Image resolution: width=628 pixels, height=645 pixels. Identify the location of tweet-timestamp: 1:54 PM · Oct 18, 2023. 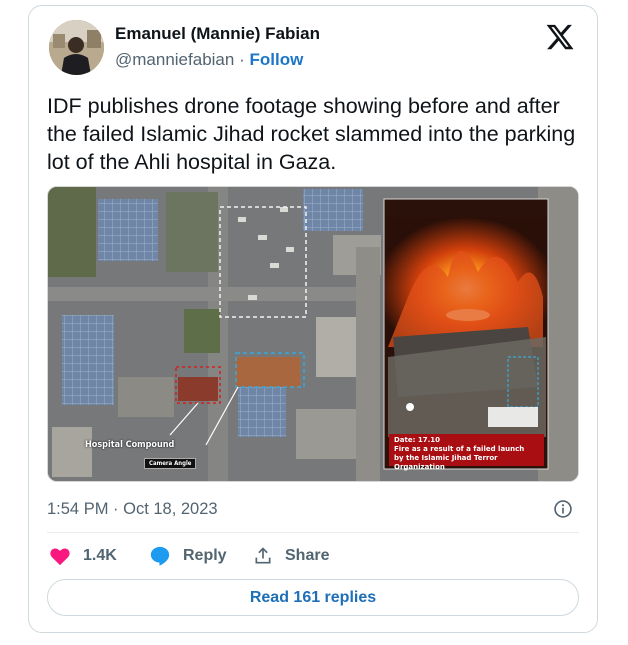
(132, 509).